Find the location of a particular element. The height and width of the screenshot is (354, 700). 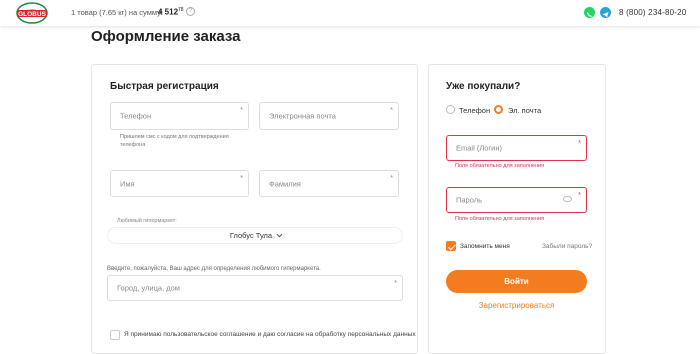

chevron-down-icon is located at coordinates (279, 234).